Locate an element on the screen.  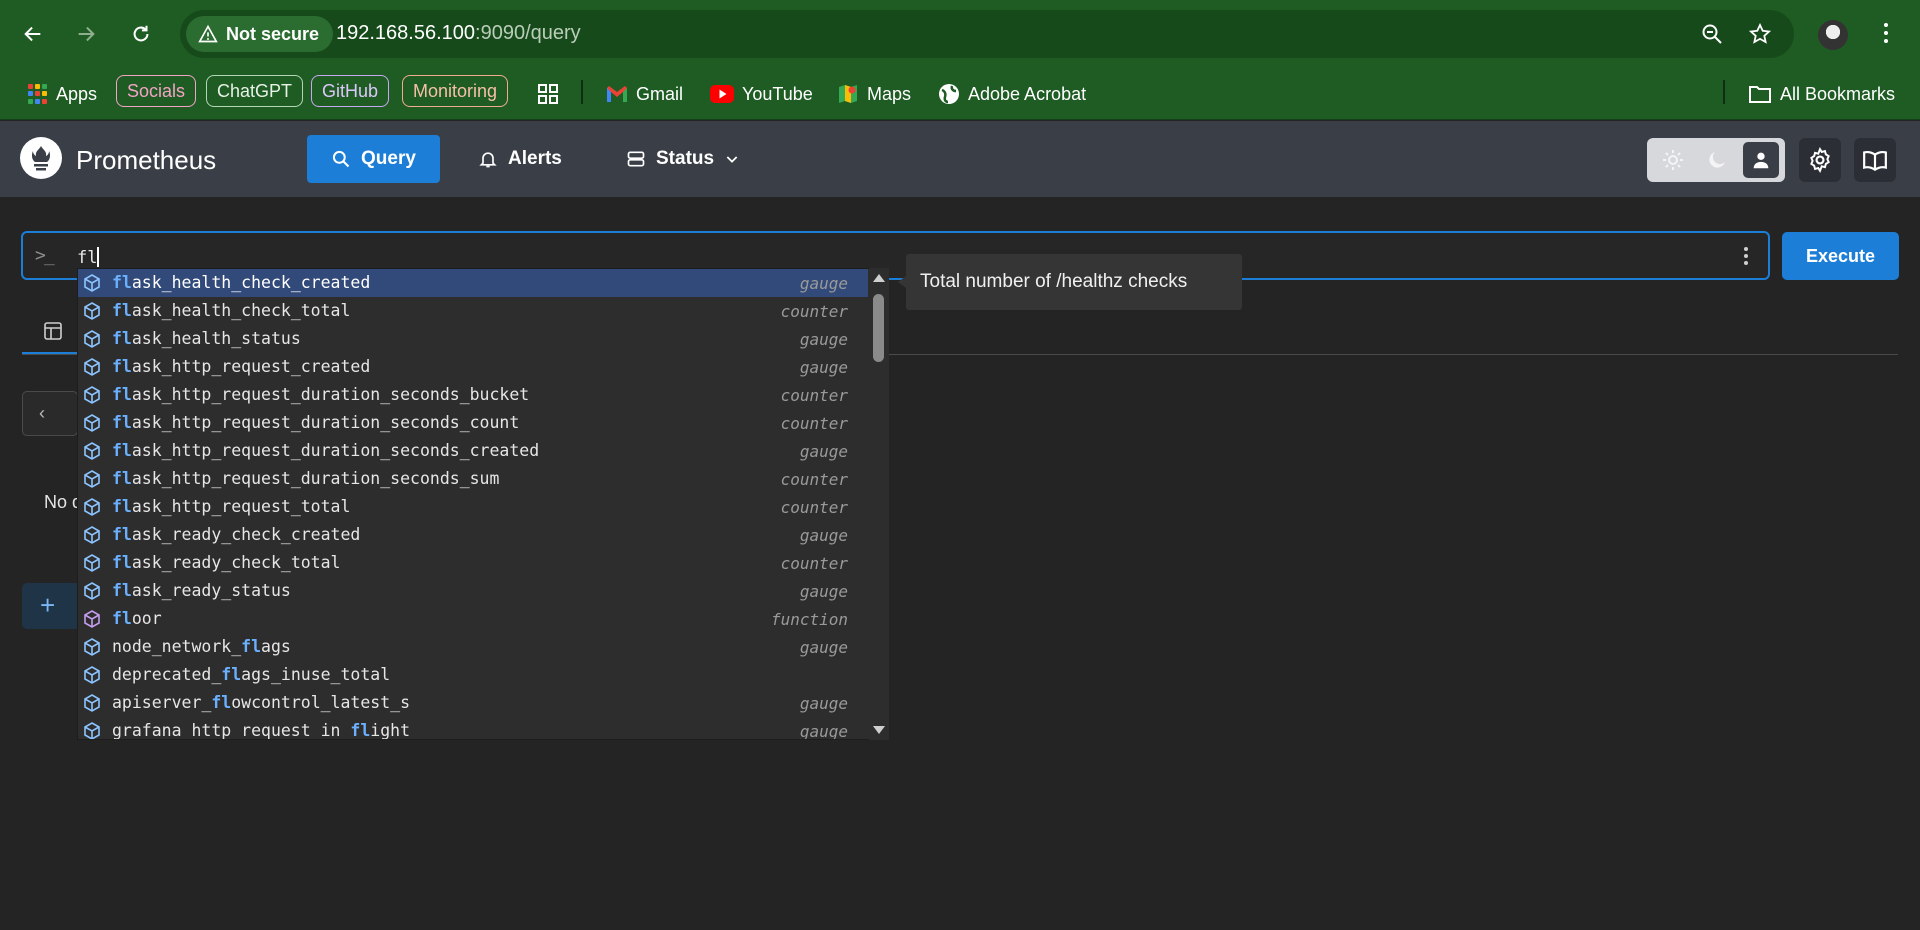
theme-light-button is located at coordinates (1673, 160).